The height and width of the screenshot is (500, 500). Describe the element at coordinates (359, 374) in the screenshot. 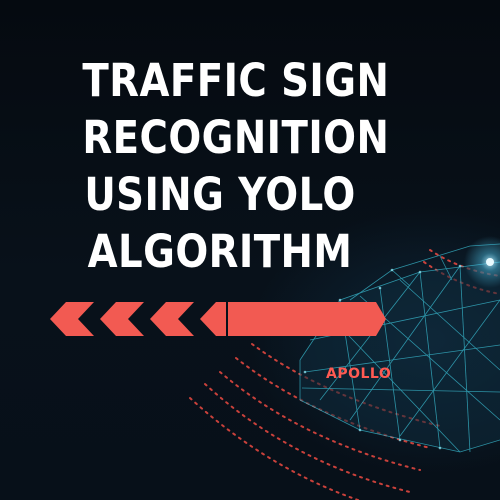

I see `brand-label: APOLLO` at that location.